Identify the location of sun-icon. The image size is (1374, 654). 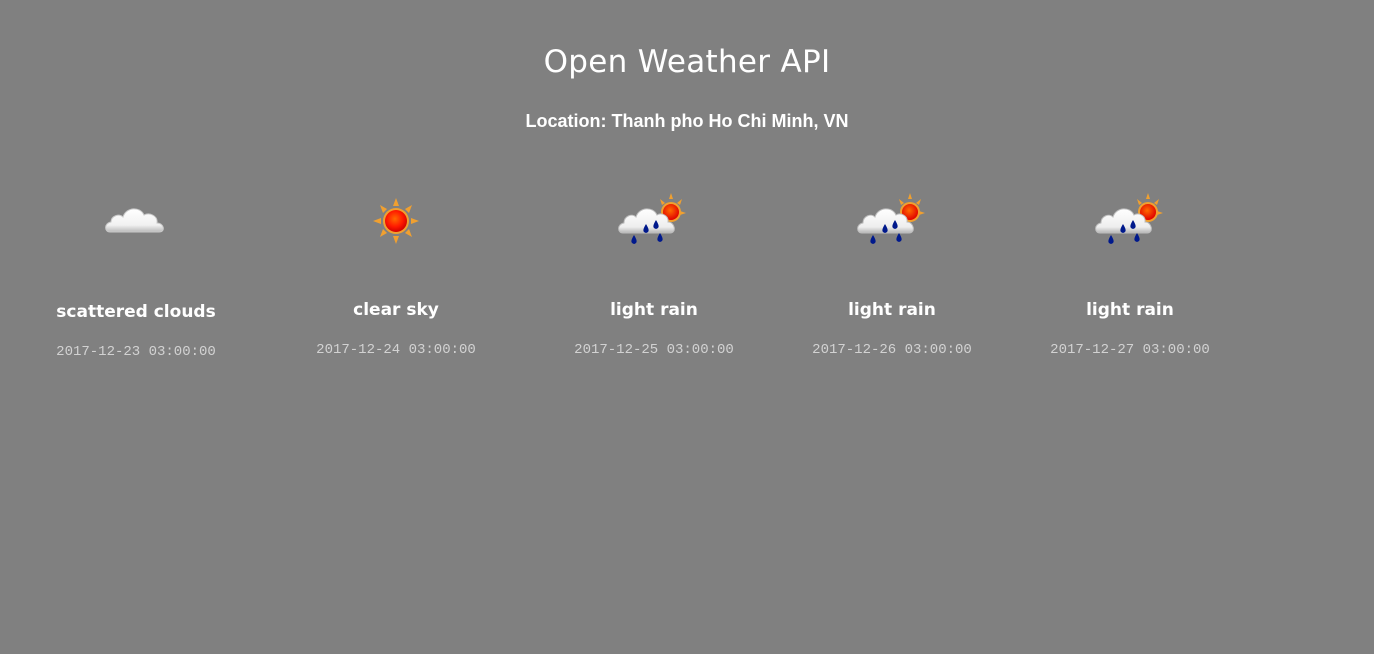
(396, 220).